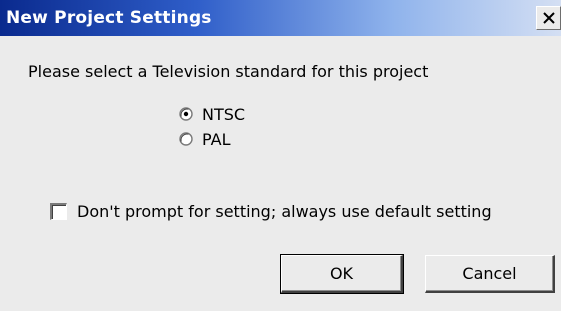 This screenshot has height=311, width=561. What do you see at coordinates (186, 139) in the screenshot?
I see `radio-pal` at bounding box center [186, 139].